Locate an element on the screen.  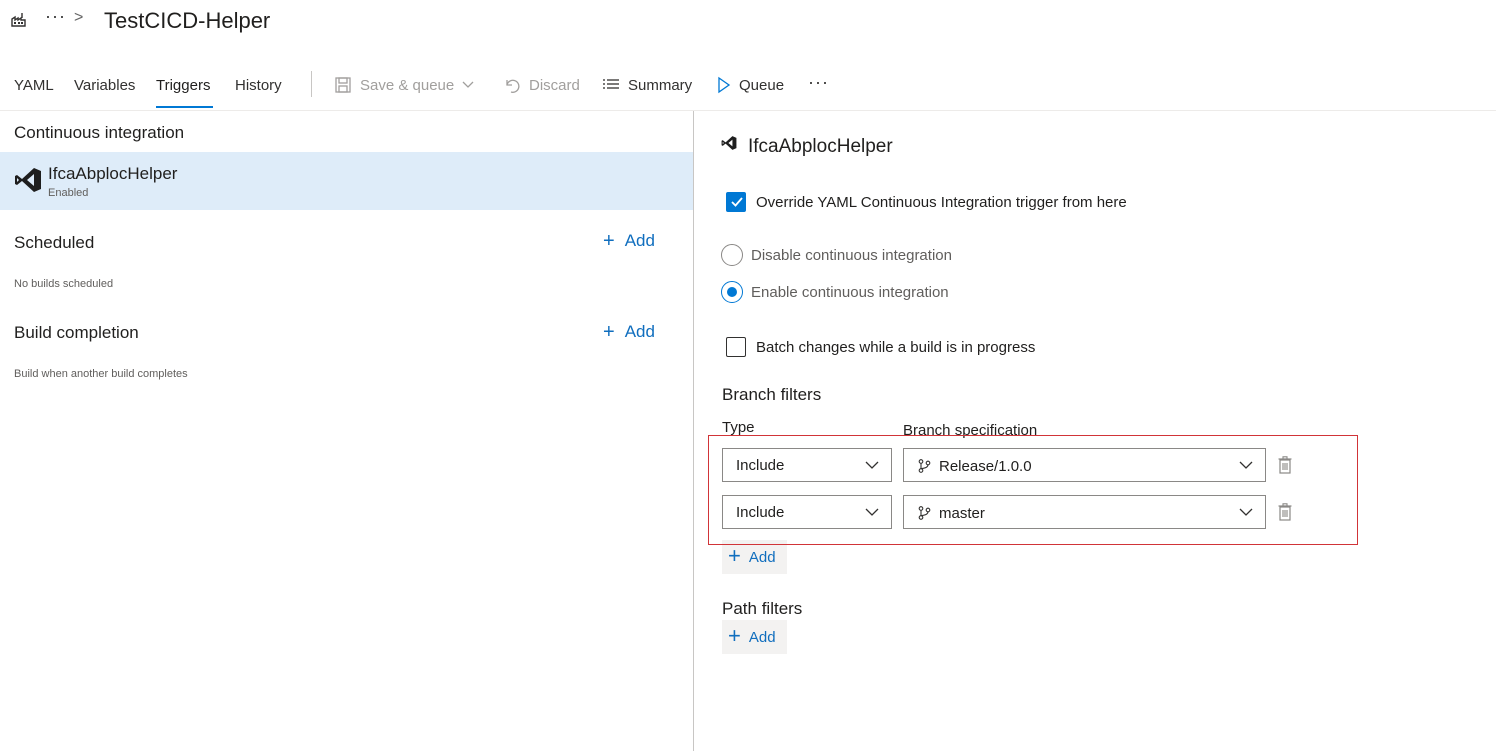
page-title: TestCICD-Helper is located at coordinates (187, 20).